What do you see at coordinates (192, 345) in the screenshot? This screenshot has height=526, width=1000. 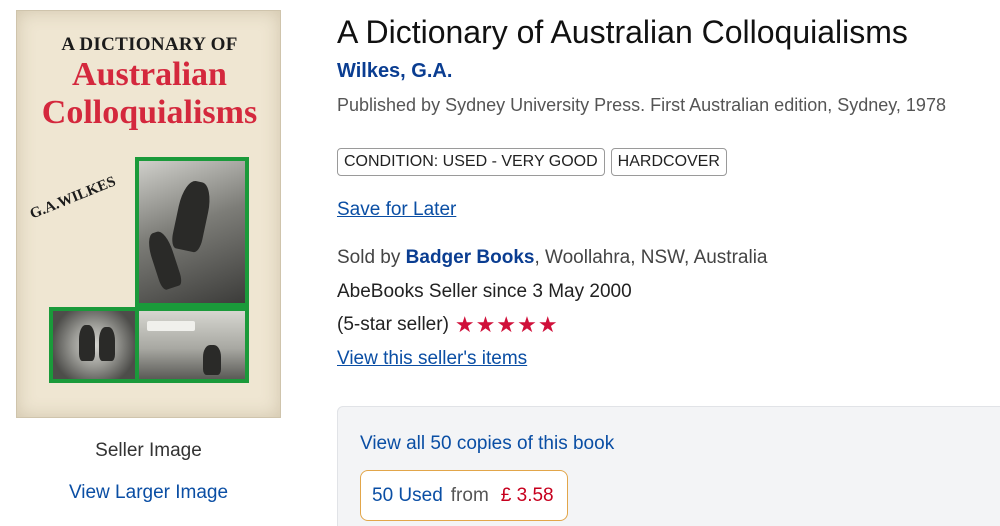 I see `cover-photo-right` at bounding box center [192, 345].